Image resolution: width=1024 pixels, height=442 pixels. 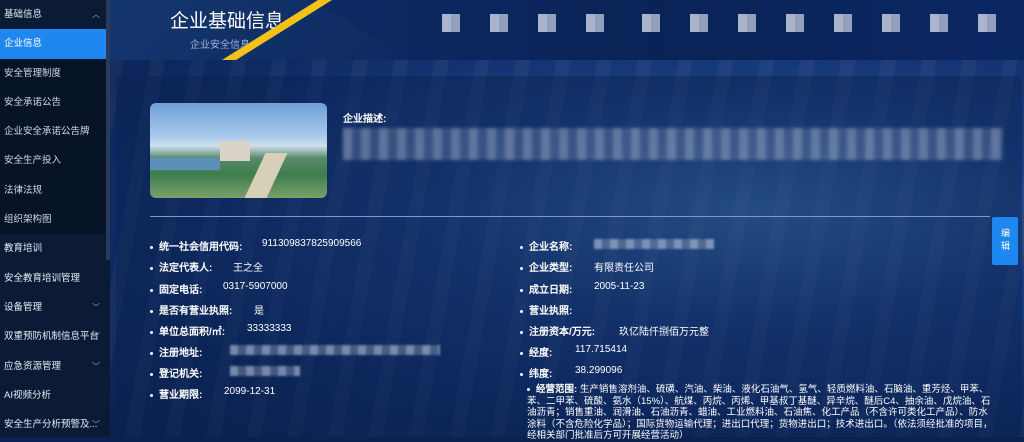 I want to click on sidebar-group-basic-info: 基础信息 ︿, so click(x=55, y=14).